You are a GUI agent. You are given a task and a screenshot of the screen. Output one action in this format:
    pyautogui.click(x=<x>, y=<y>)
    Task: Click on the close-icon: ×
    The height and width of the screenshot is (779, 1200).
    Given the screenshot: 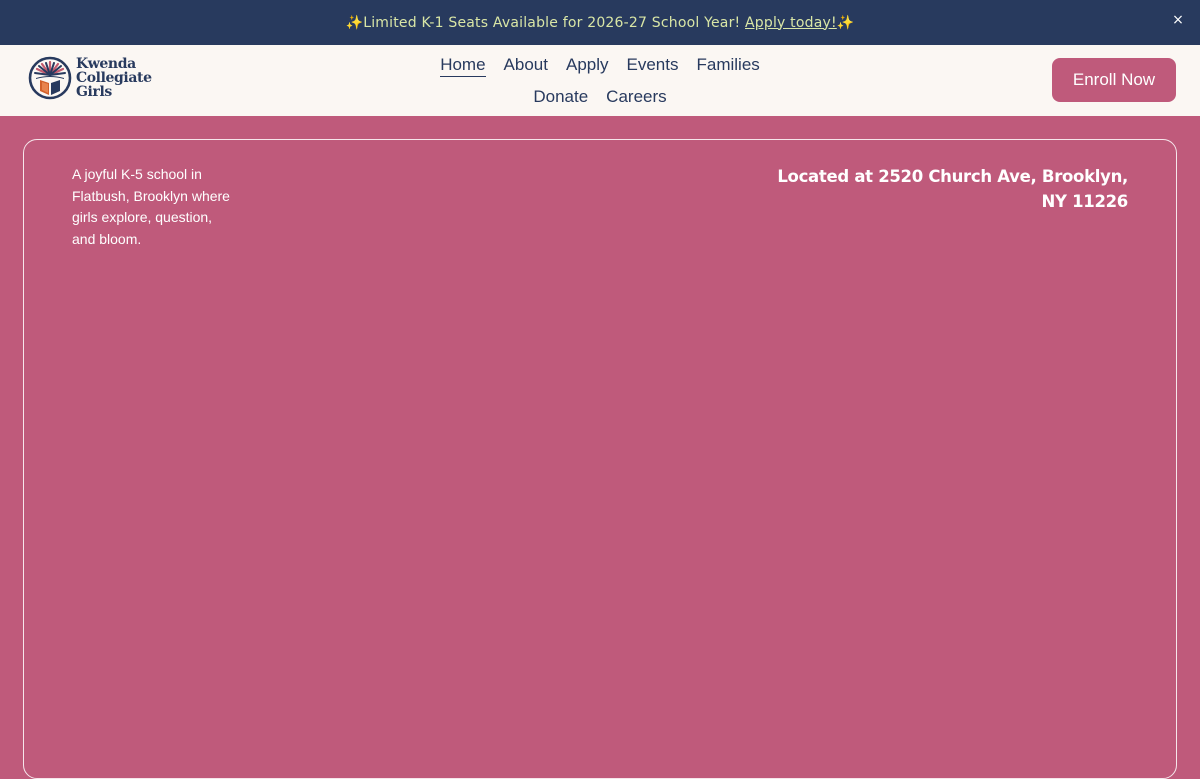 What is the action you would take?
    pyautogui.click(x=1178, y=20)
    